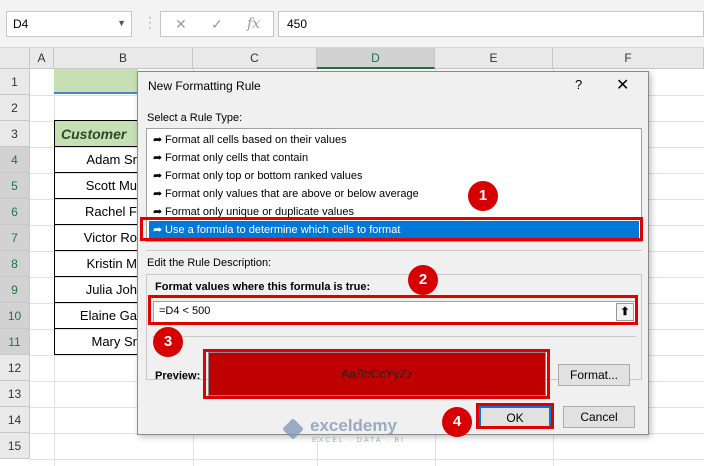 This screenshot has height=466, width=704. Describe the element at coordinates (578, 84) in the screenshot. I see `help-icon: ?` at that location.